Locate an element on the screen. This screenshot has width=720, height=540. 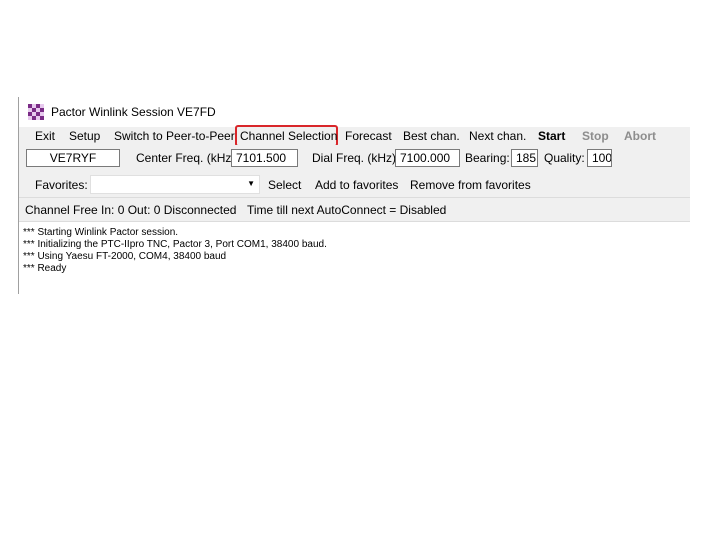
add-to-favorites-button: Add to favorites is located at coordinates (356, 185).